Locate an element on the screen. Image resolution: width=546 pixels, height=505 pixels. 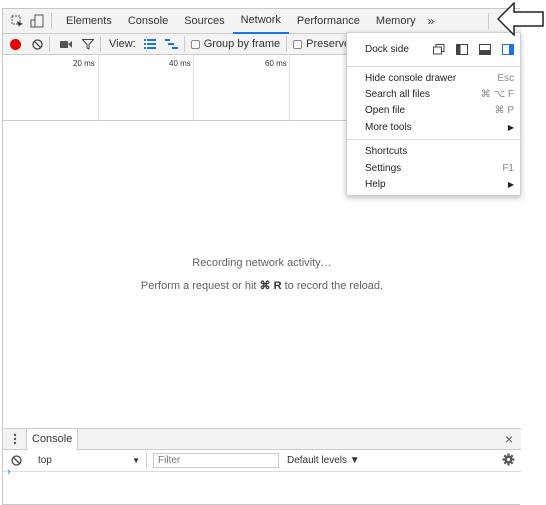
drawer-tab-console: Console is located at coordinates (52, 439).